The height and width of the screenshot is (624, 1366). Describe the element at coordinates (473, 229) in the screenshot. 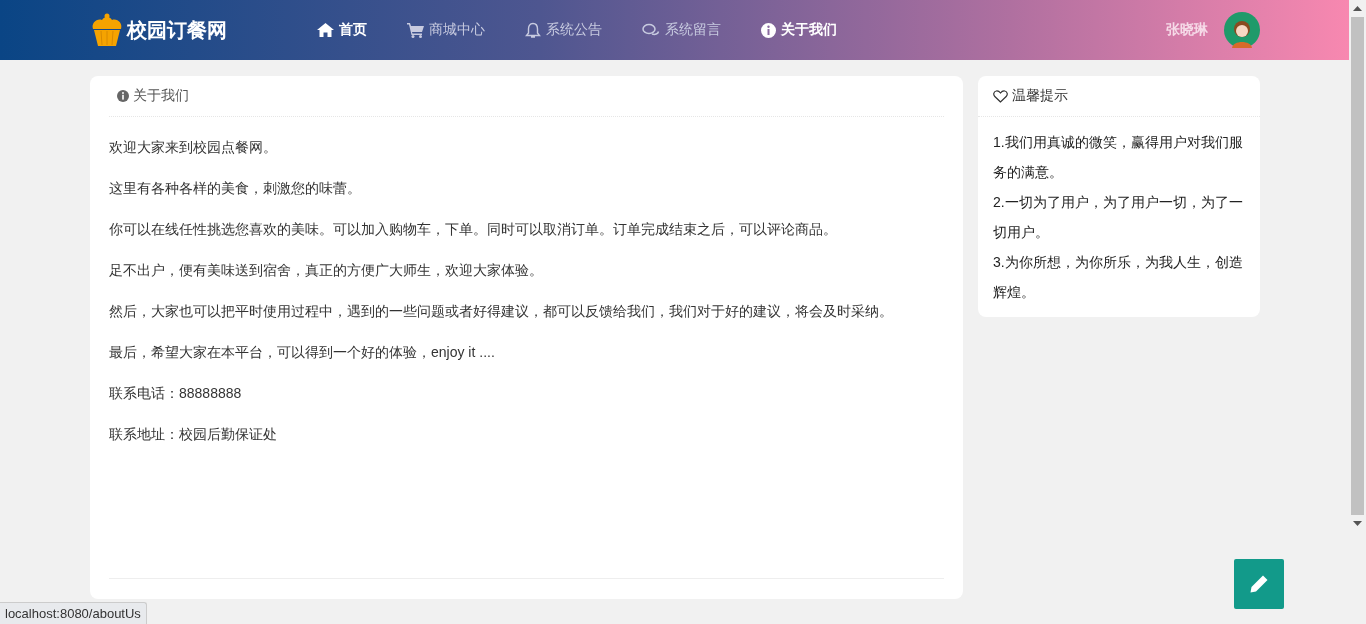

I see `paragraph: 你可以在线任性挑选您喜欢的美味。可以加入购物车，下单。同时可以取消订单。订单完成结束之后，可以评论商品。` at that location.